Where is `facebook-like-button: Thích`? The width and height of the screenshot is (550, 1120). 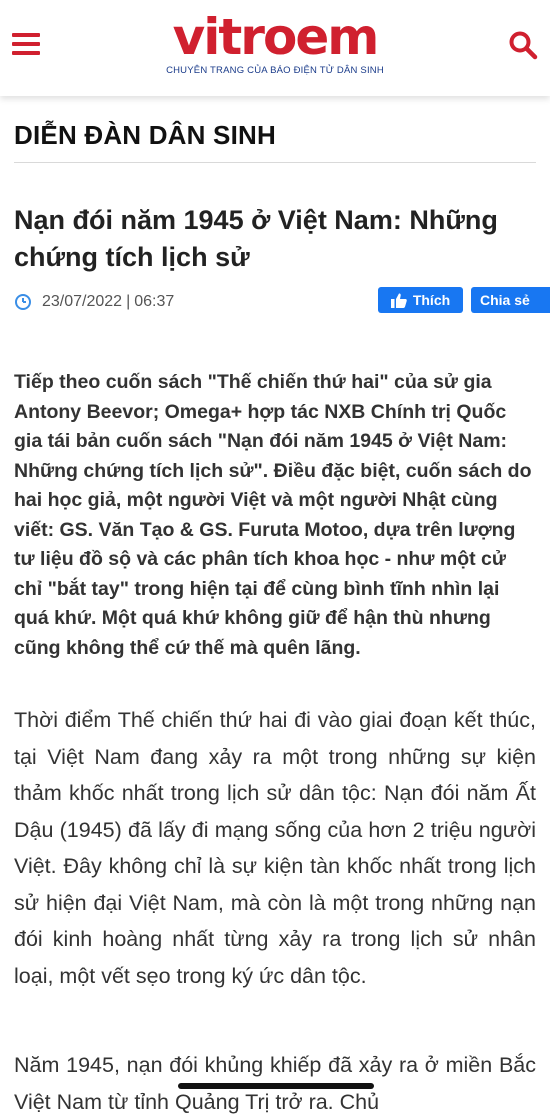
facebook-like-button: Thích is located at coordinates (420, 300).